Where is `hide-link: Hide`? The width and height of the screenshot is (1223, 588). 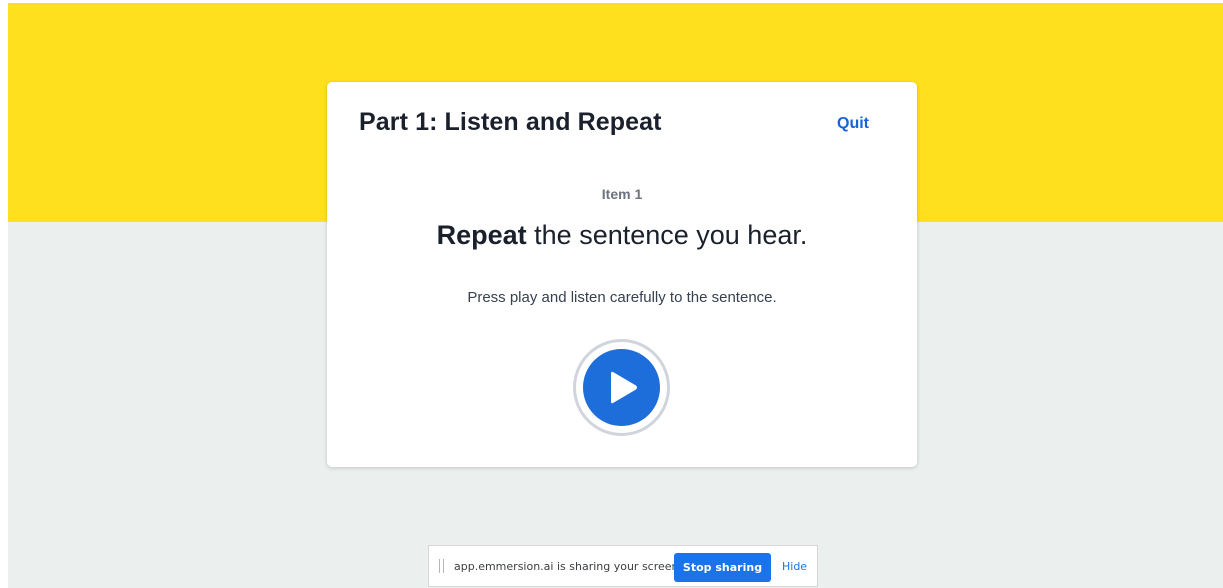 hide-link: Hide is located at coordinates (794, 566).